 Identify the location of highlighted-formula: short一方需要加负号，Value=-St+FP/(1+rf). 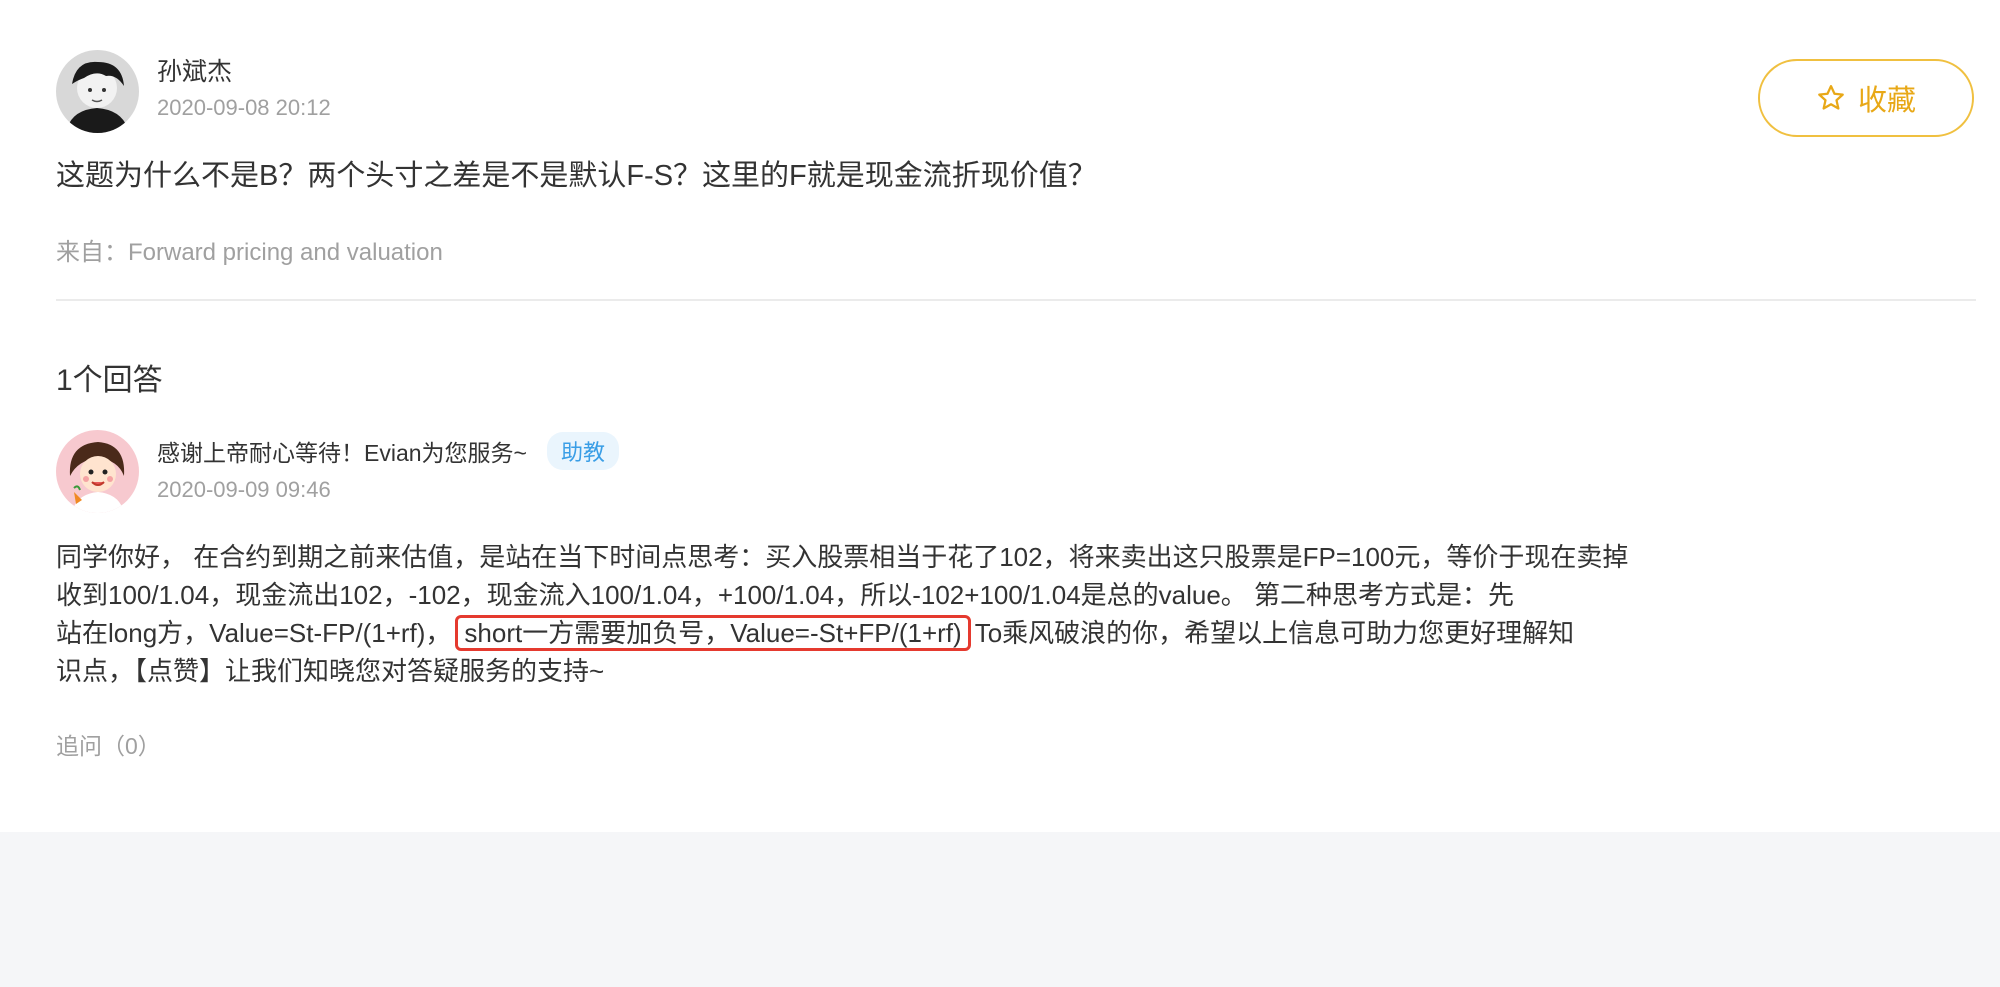
(713, 633).